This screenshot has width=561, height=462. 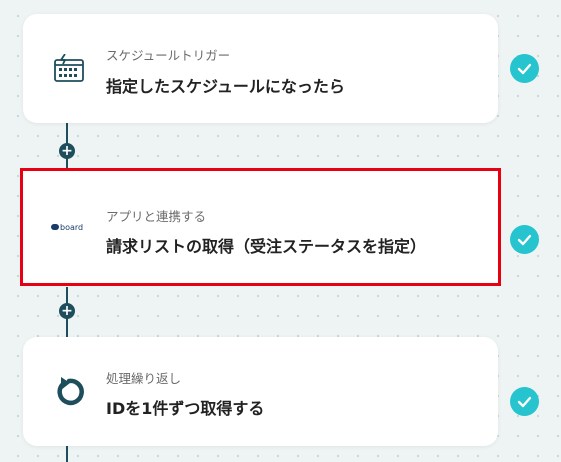 What do you see at coordinates (69, 392) in the screenshot?
I see `loop-icon` at bounding box center [69, 392].